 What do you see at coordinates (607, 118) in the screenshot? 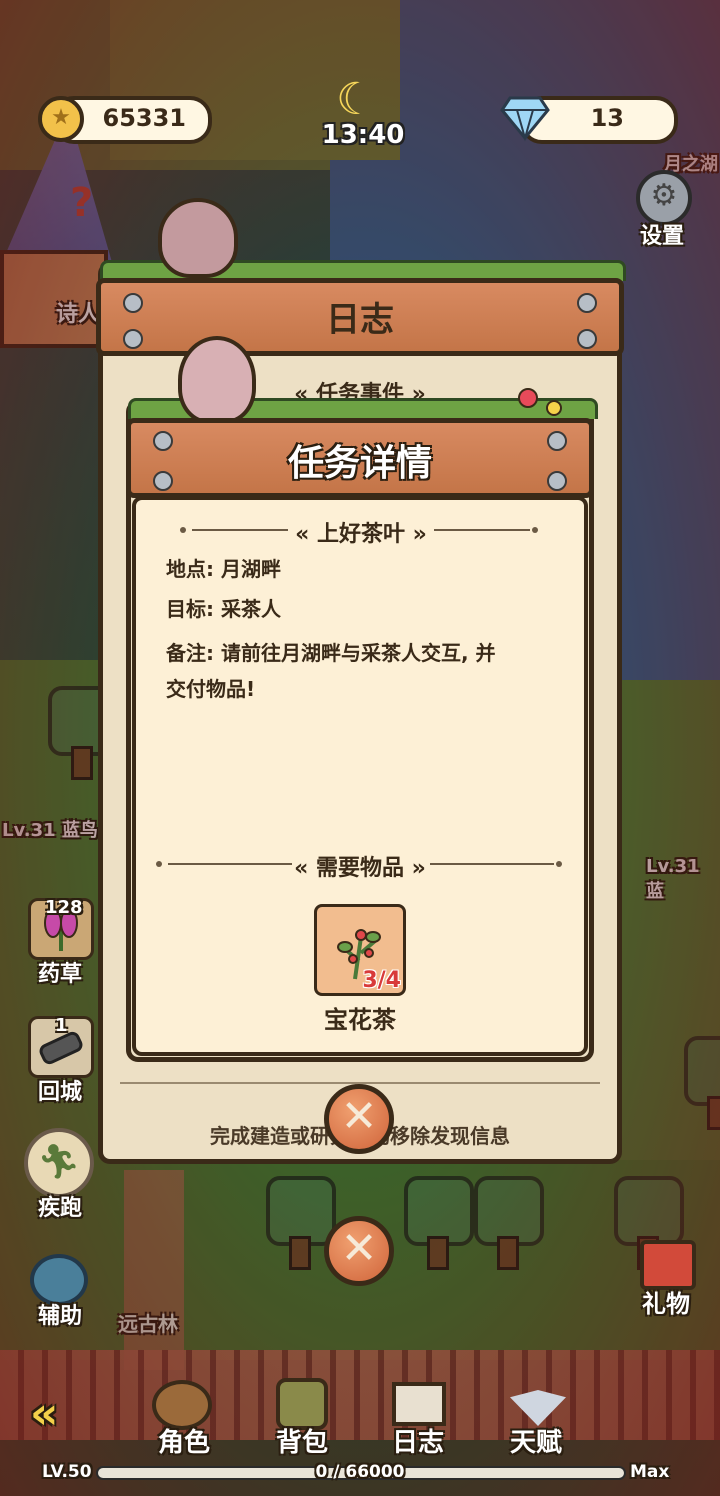
I see `diamond-value: 13` at bounding box center [607, 118].